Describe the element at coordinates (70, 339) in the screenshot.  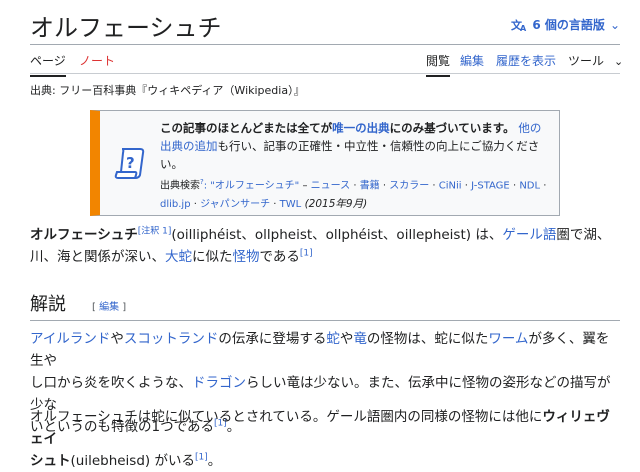
I see `ireland-link: アイルランド` at that location.